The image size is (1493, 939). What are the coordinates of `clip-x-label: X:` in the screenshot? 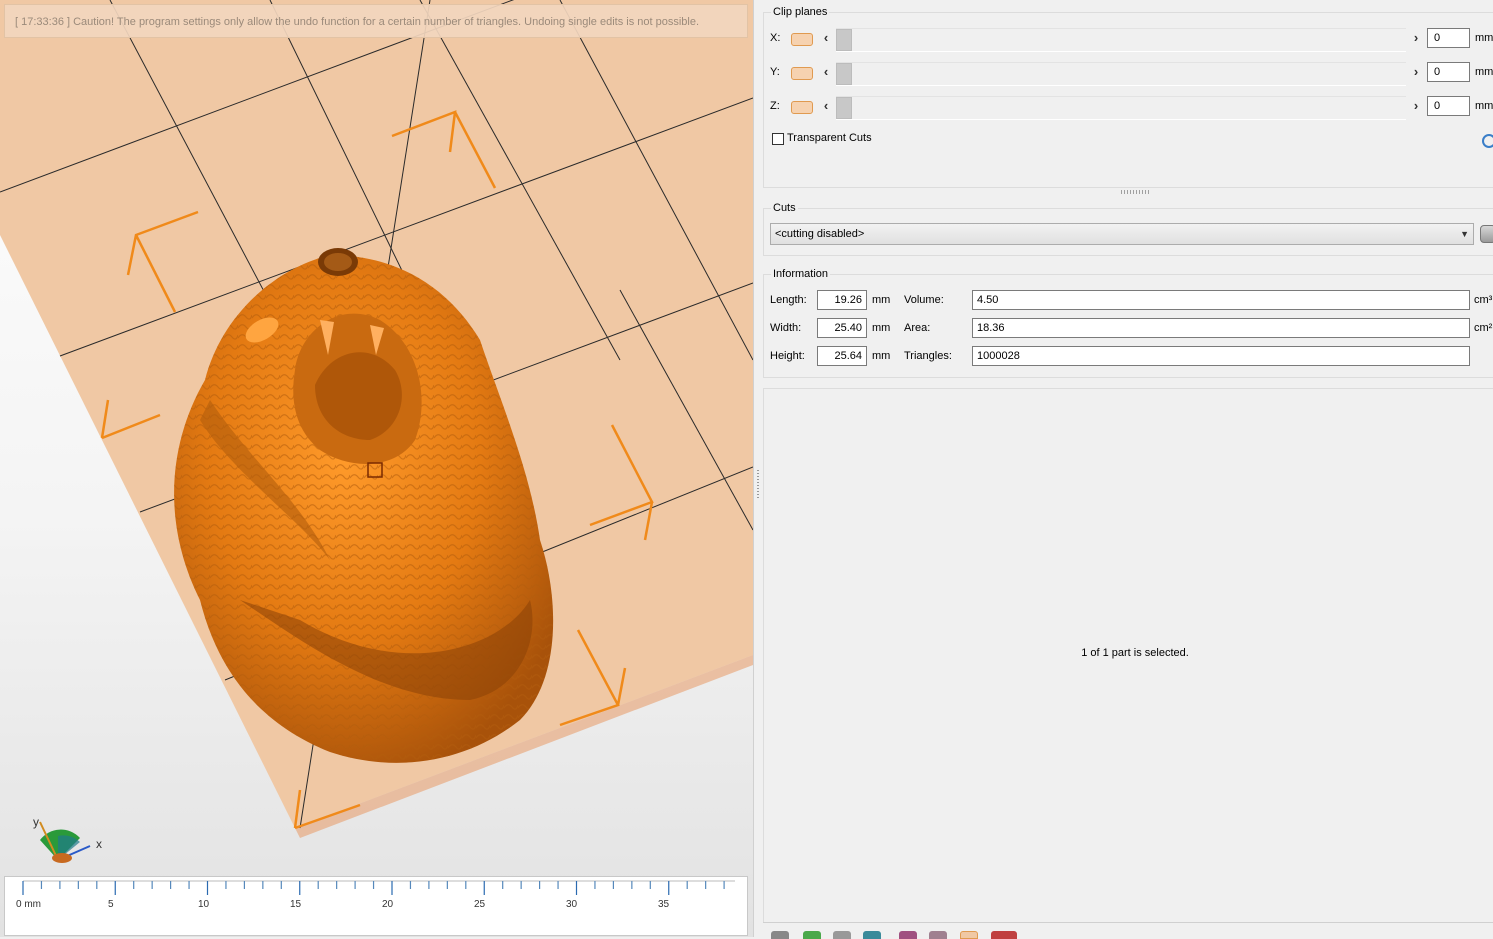 It's located at (775, 38).